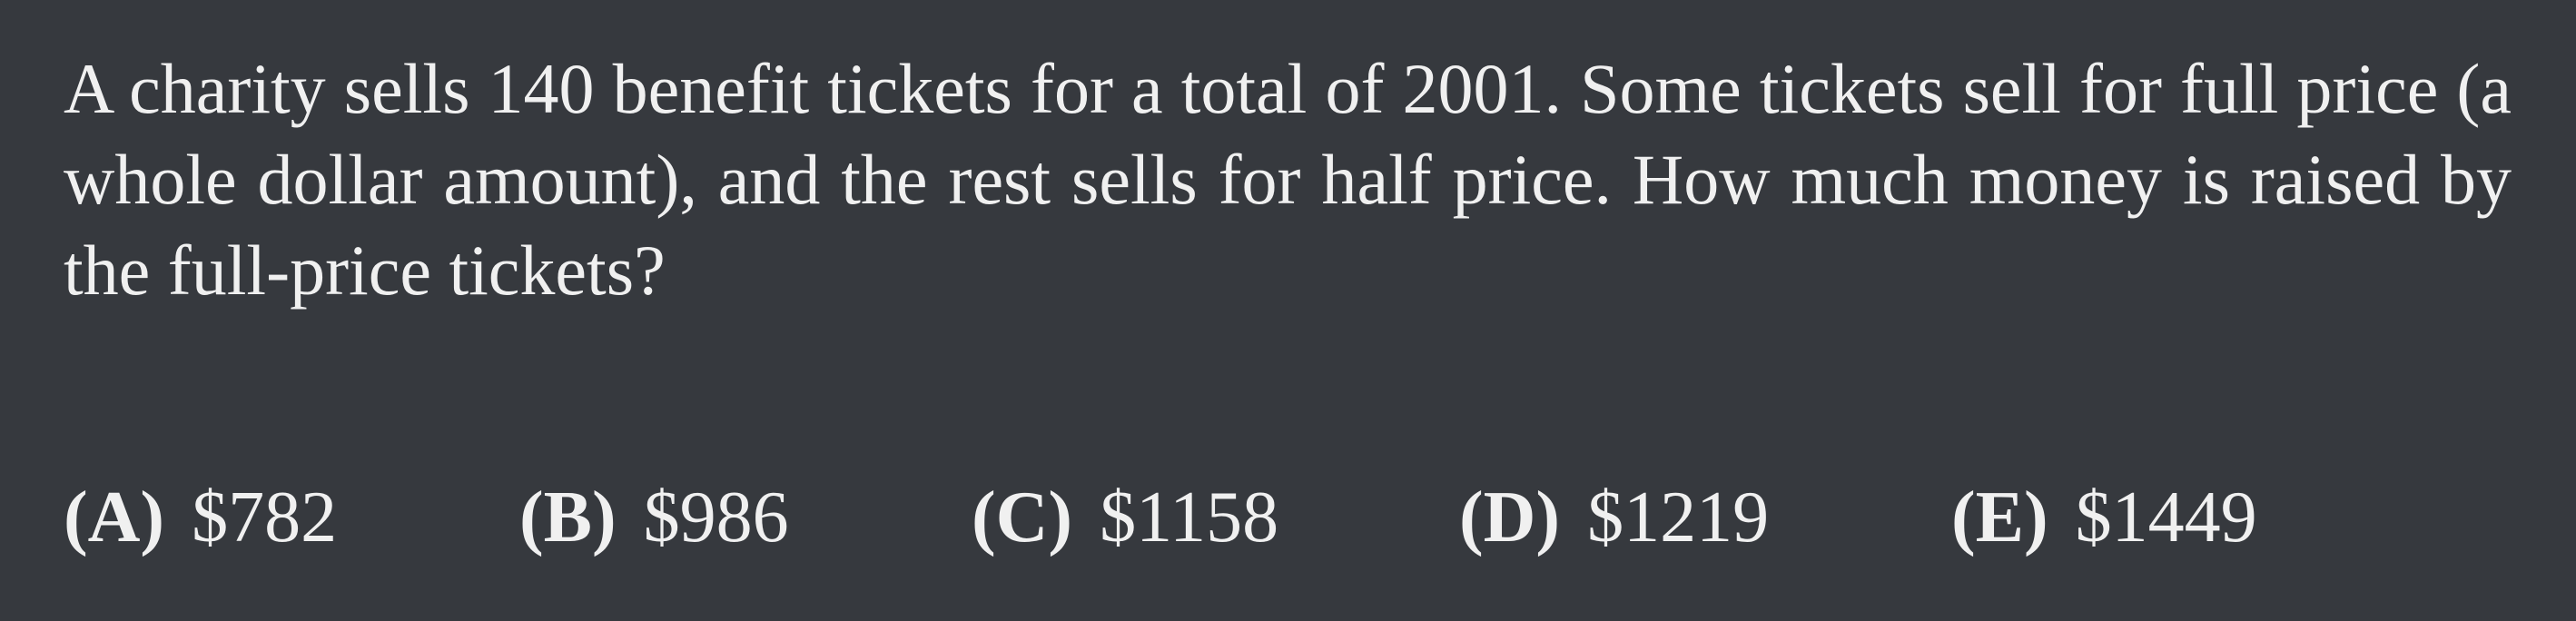 The image size is (2576, 621). What do you see at coordinates (1022, 517) in the screenshot?
I see `choice-label: (C)` at bounding box center [1022, 517].